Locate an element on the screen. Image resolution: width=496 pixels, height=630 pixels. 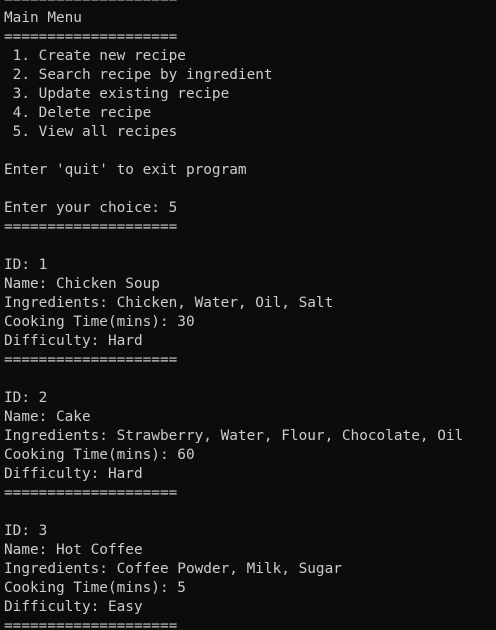
terminal-line: Enter your choice: 5 is located at coordinates (91, 208).